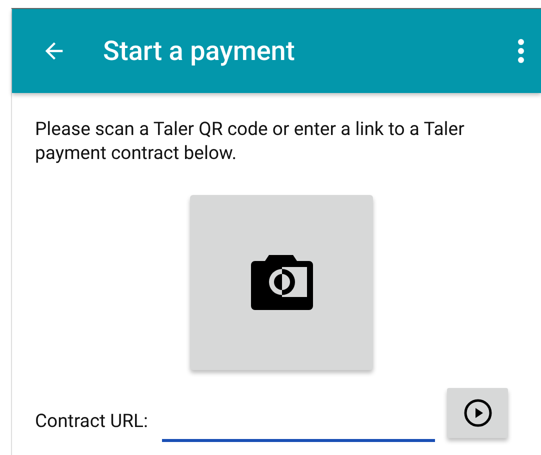  I want to click on play-circle-icon, so click(477, 413).